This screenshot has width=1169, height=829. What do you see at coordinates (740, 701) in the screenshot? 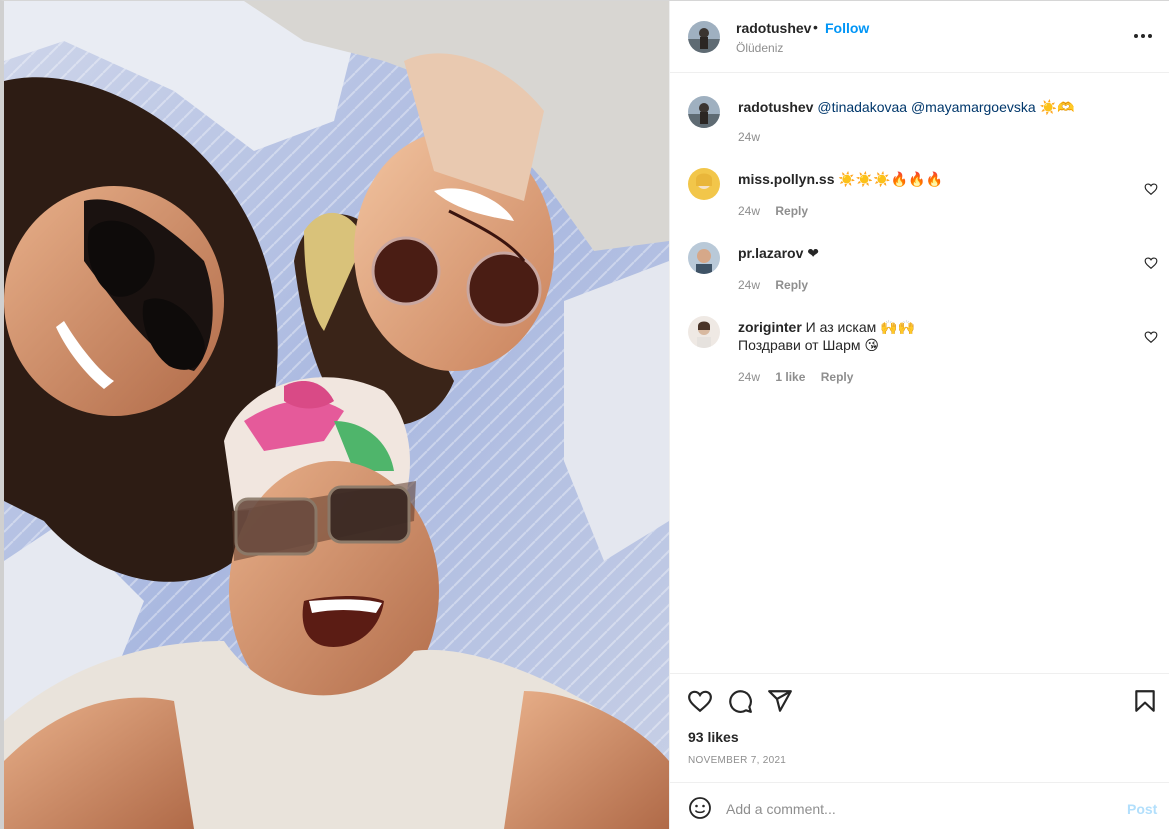
I see `comment-icon` at bounding box center [740, 701].